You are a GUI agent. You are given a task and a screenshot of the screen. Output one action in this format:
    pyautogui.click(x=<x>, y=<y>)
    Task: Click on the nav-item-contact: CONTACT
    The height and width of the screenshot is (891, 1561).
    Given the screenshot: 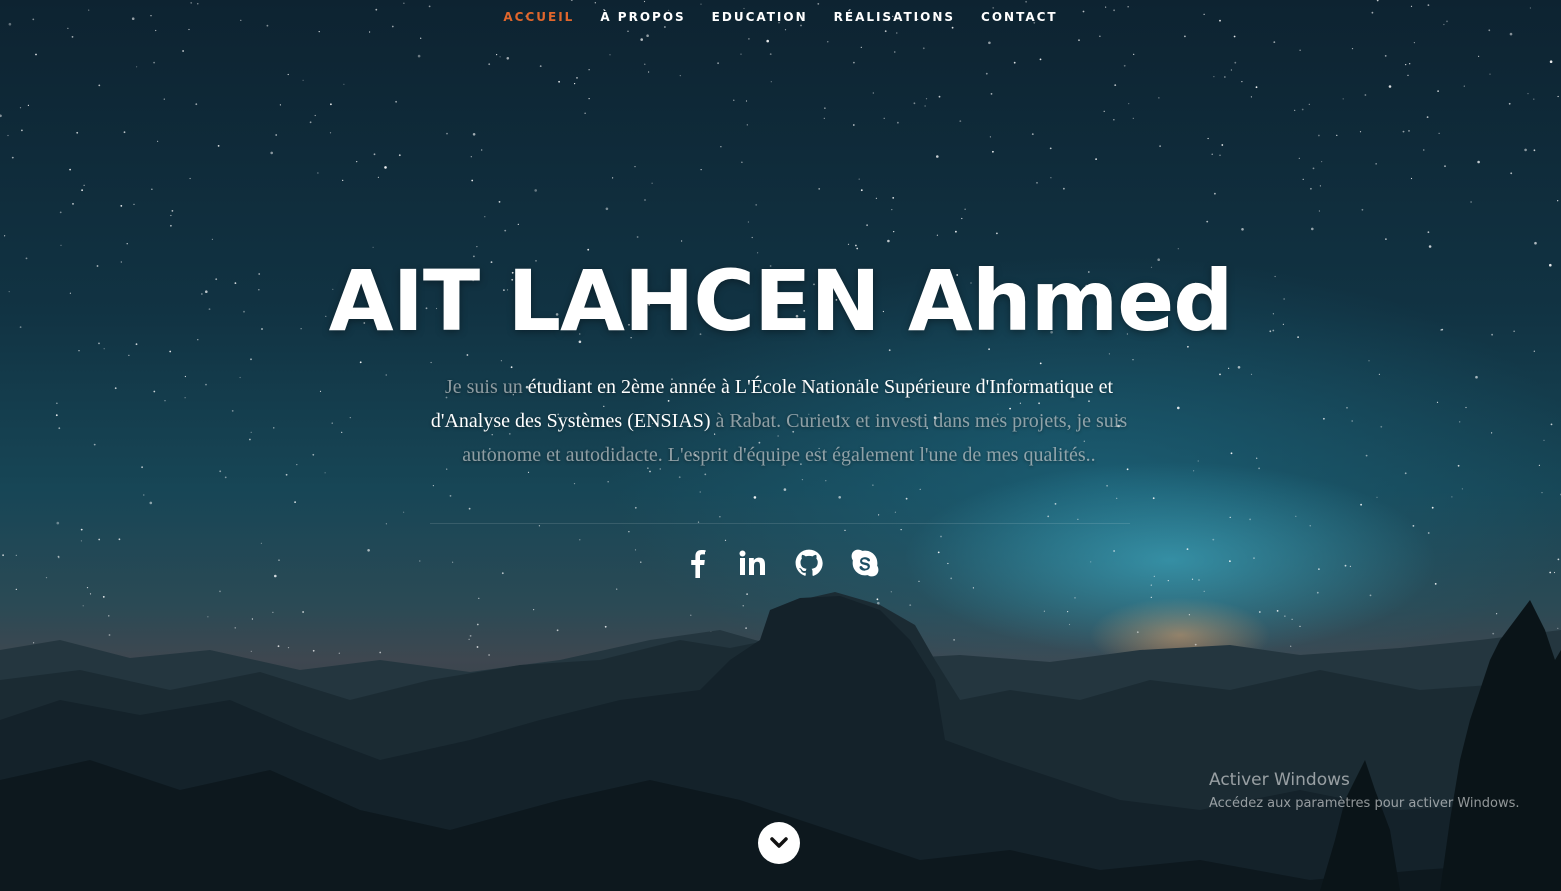 What is the action you would take?
    pyautogui.click(x=1019, y=17)
    